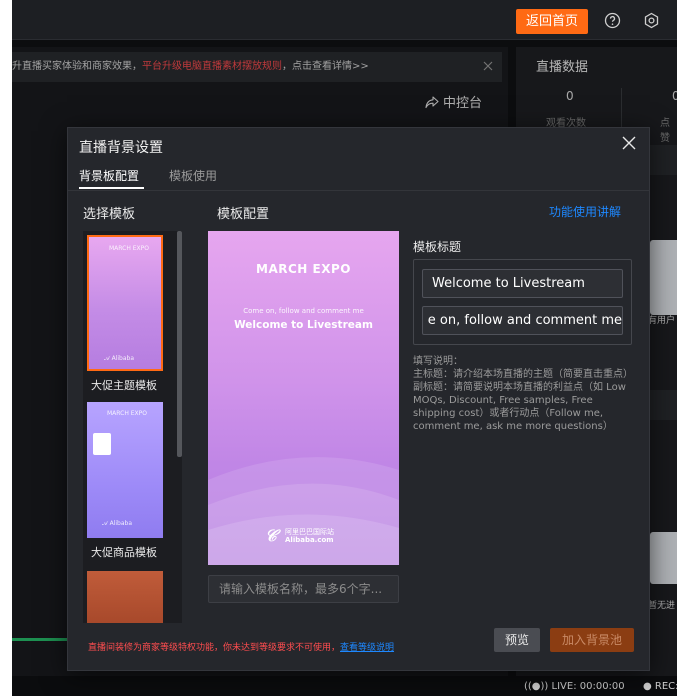 The width and height of the screenshot is (677, 696). Describe the element at coordinates (437, 247) in the screenshot. I see `template-title-heading: 模板标题` at that location.